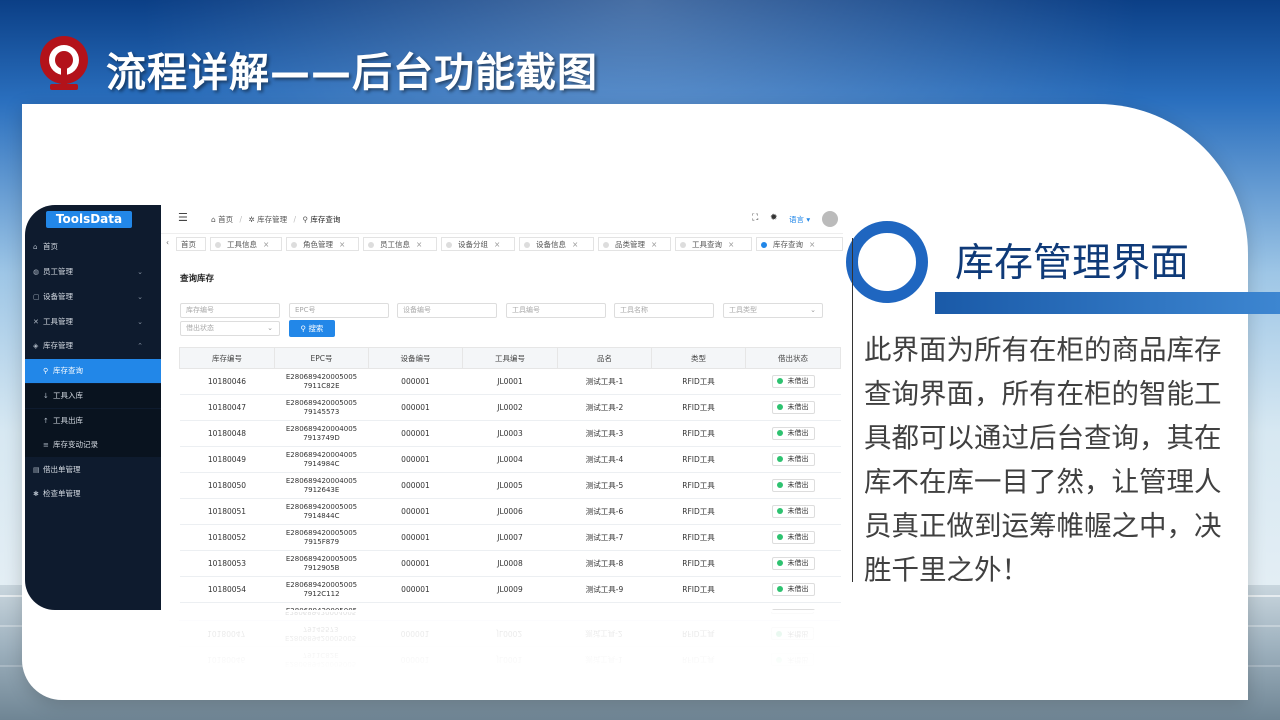  What do you see at coordinates (227, 589) in the screenshot?
I see `table-cell: 10180054` at bounding box center [227, 589].